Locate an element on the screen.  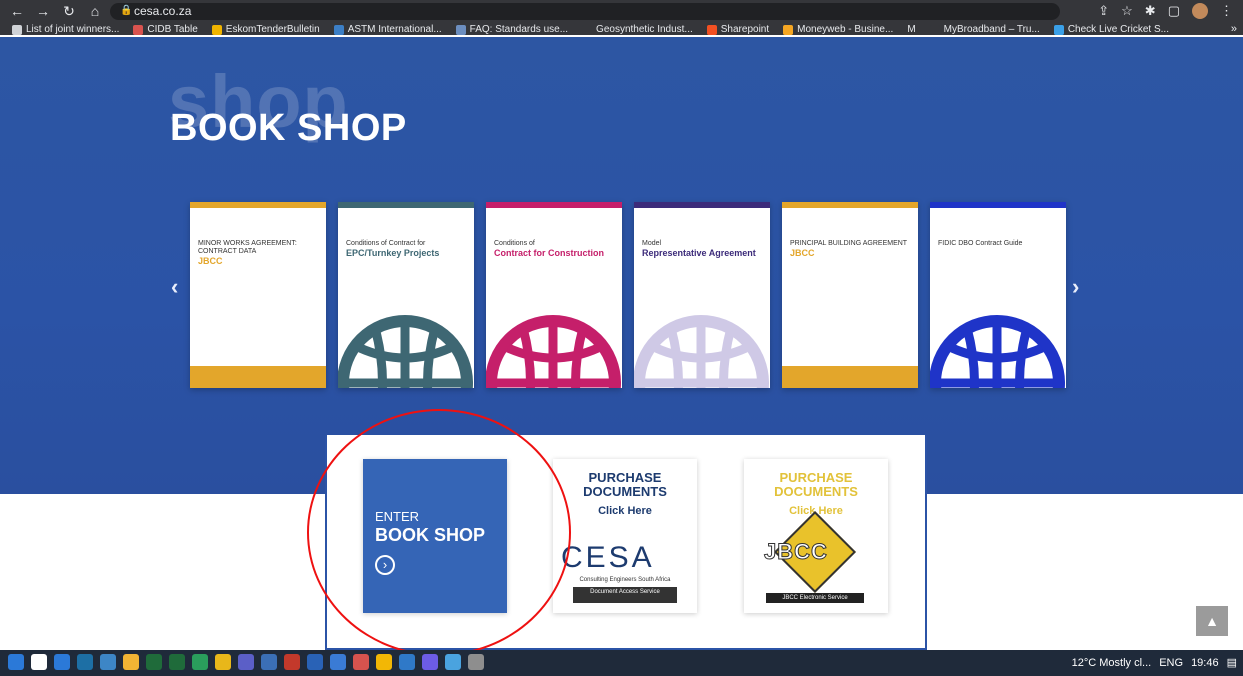
carousel-prev-icon: ‹ is located at coordinates (174, 287).